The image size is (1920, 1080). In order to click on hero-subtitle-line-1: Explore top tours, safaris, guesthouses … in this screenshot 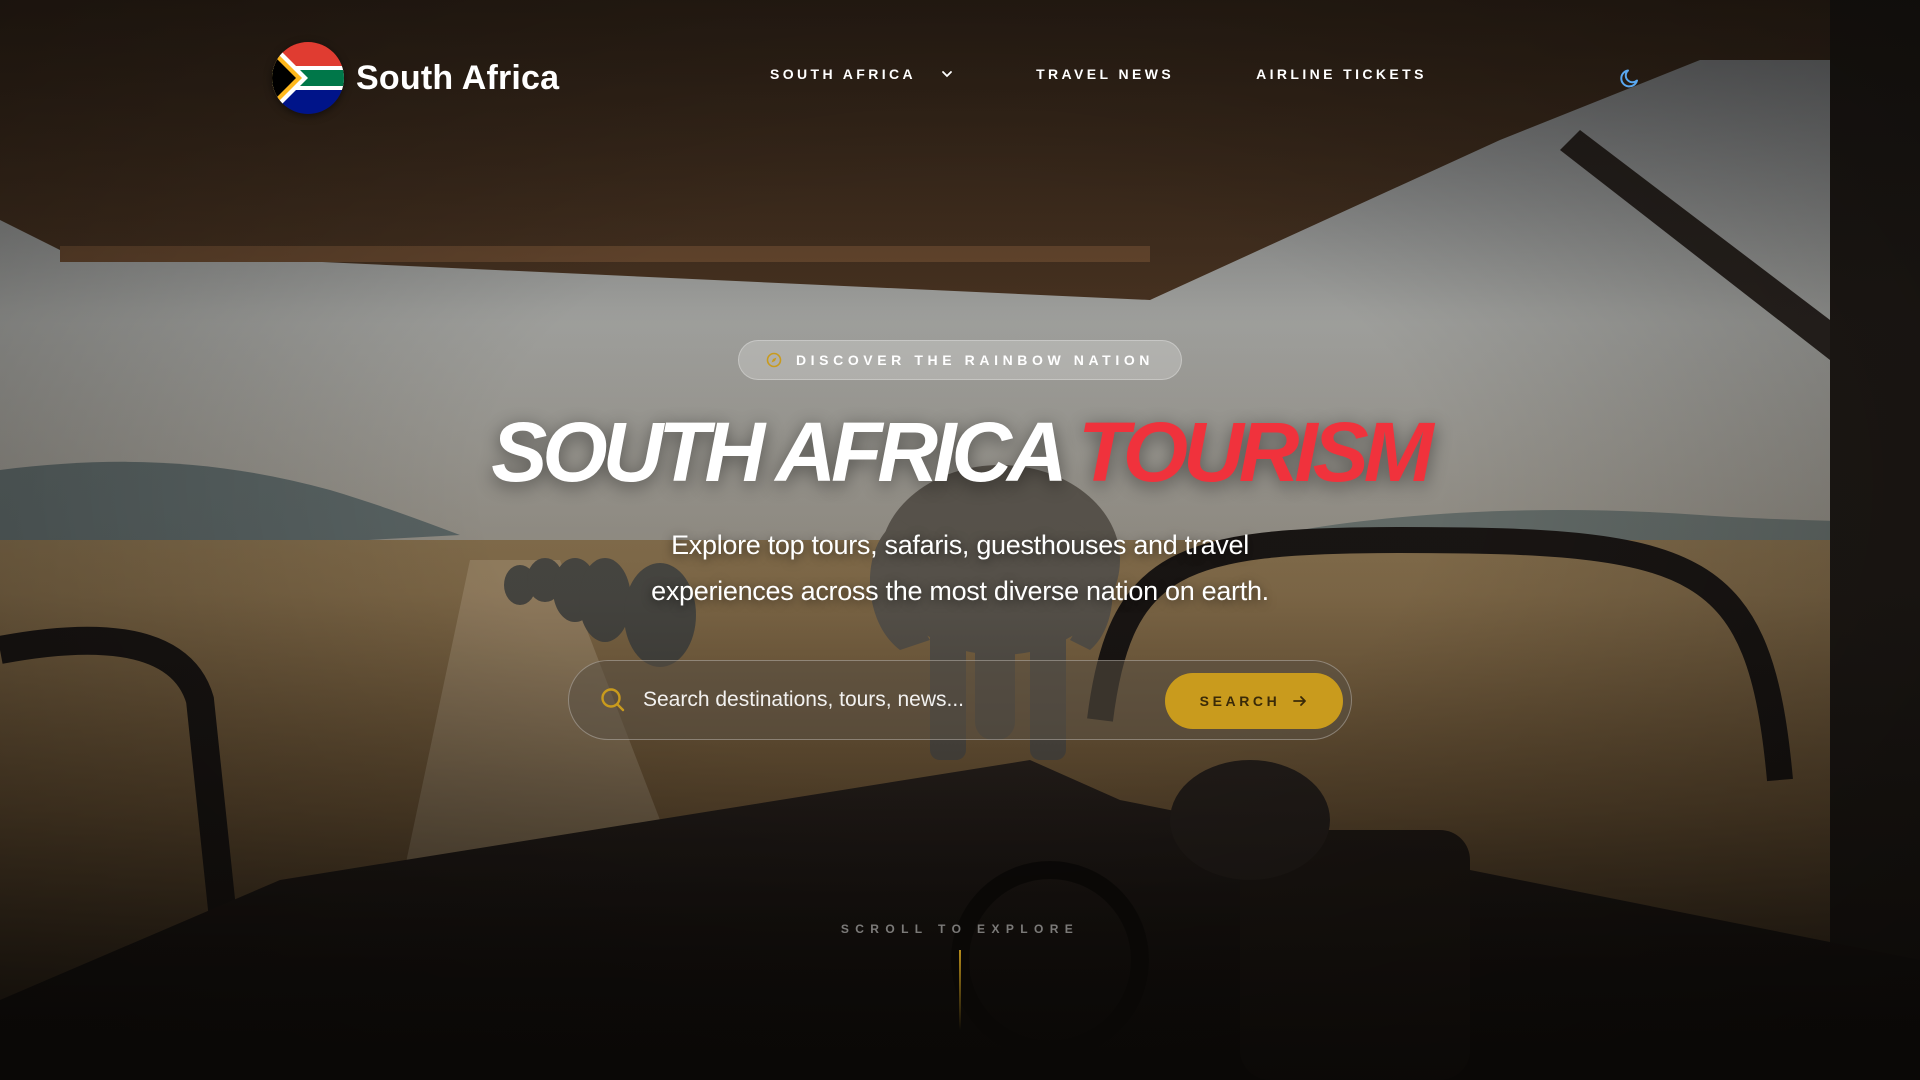, I will do `click(960, 545)`.